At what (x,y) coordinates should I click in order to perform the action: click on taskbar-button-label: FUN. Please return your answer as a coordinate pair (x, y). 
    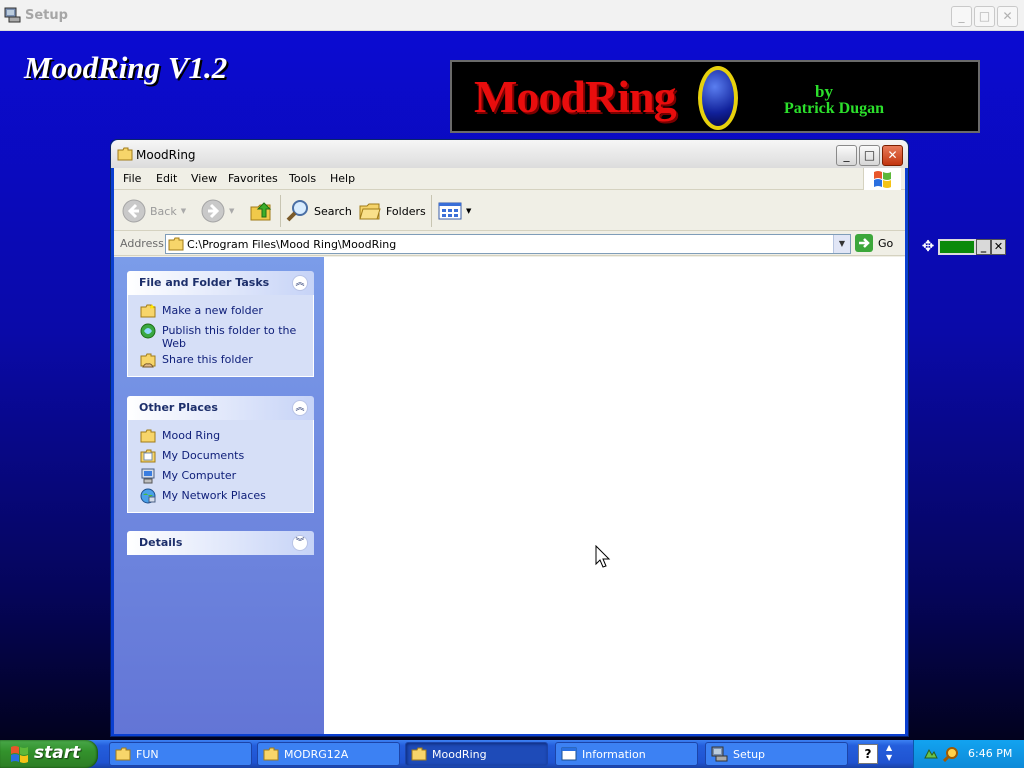
    Looking at the image, I should click on (147, 754).